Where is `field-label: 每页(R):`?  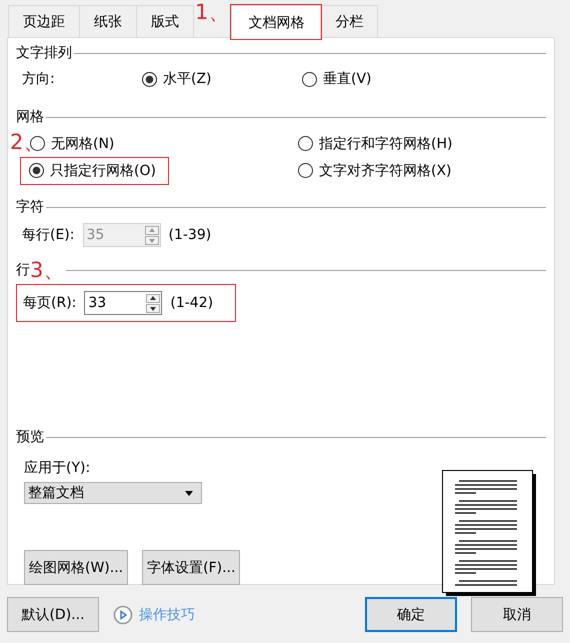 field-label: 每页(R): is located at coordinates (49, 303).